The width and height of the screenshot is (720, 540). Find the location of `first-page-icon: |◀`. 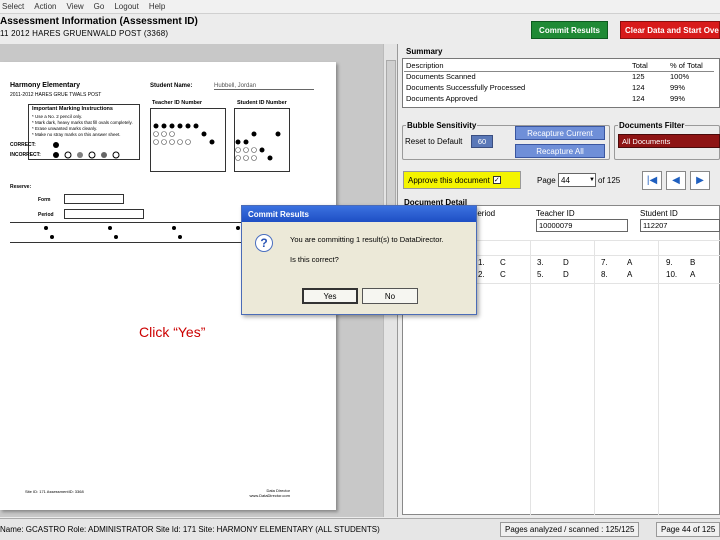

first-page-icon: |◀ is located at coordinates (652, 180).